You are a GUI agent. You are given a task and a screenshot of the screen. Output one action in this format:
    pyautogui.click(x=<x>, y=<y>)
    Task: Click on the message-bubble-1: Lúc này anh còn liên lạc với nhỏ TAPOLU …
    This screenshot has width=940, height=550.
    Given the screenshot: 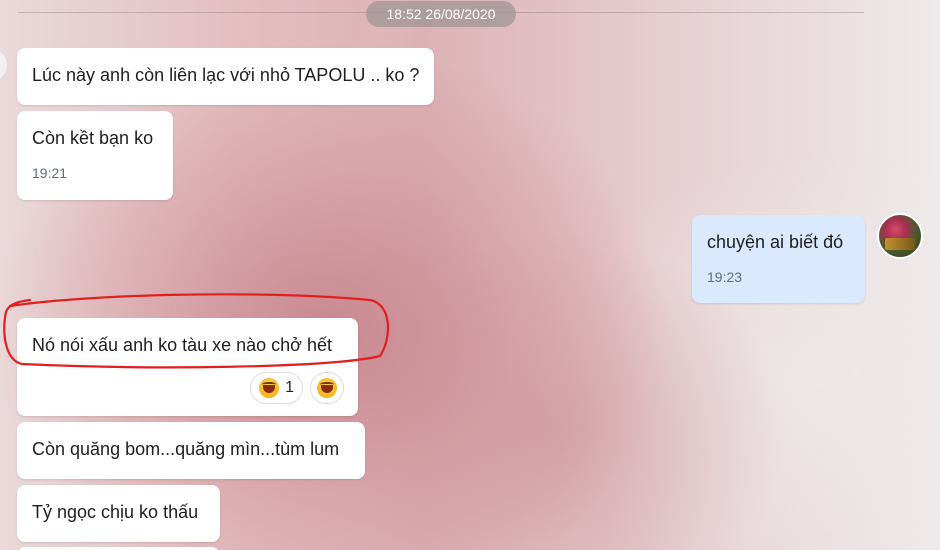 What is the action you would take?
    pyautogui.click(x=225, y=76)
    